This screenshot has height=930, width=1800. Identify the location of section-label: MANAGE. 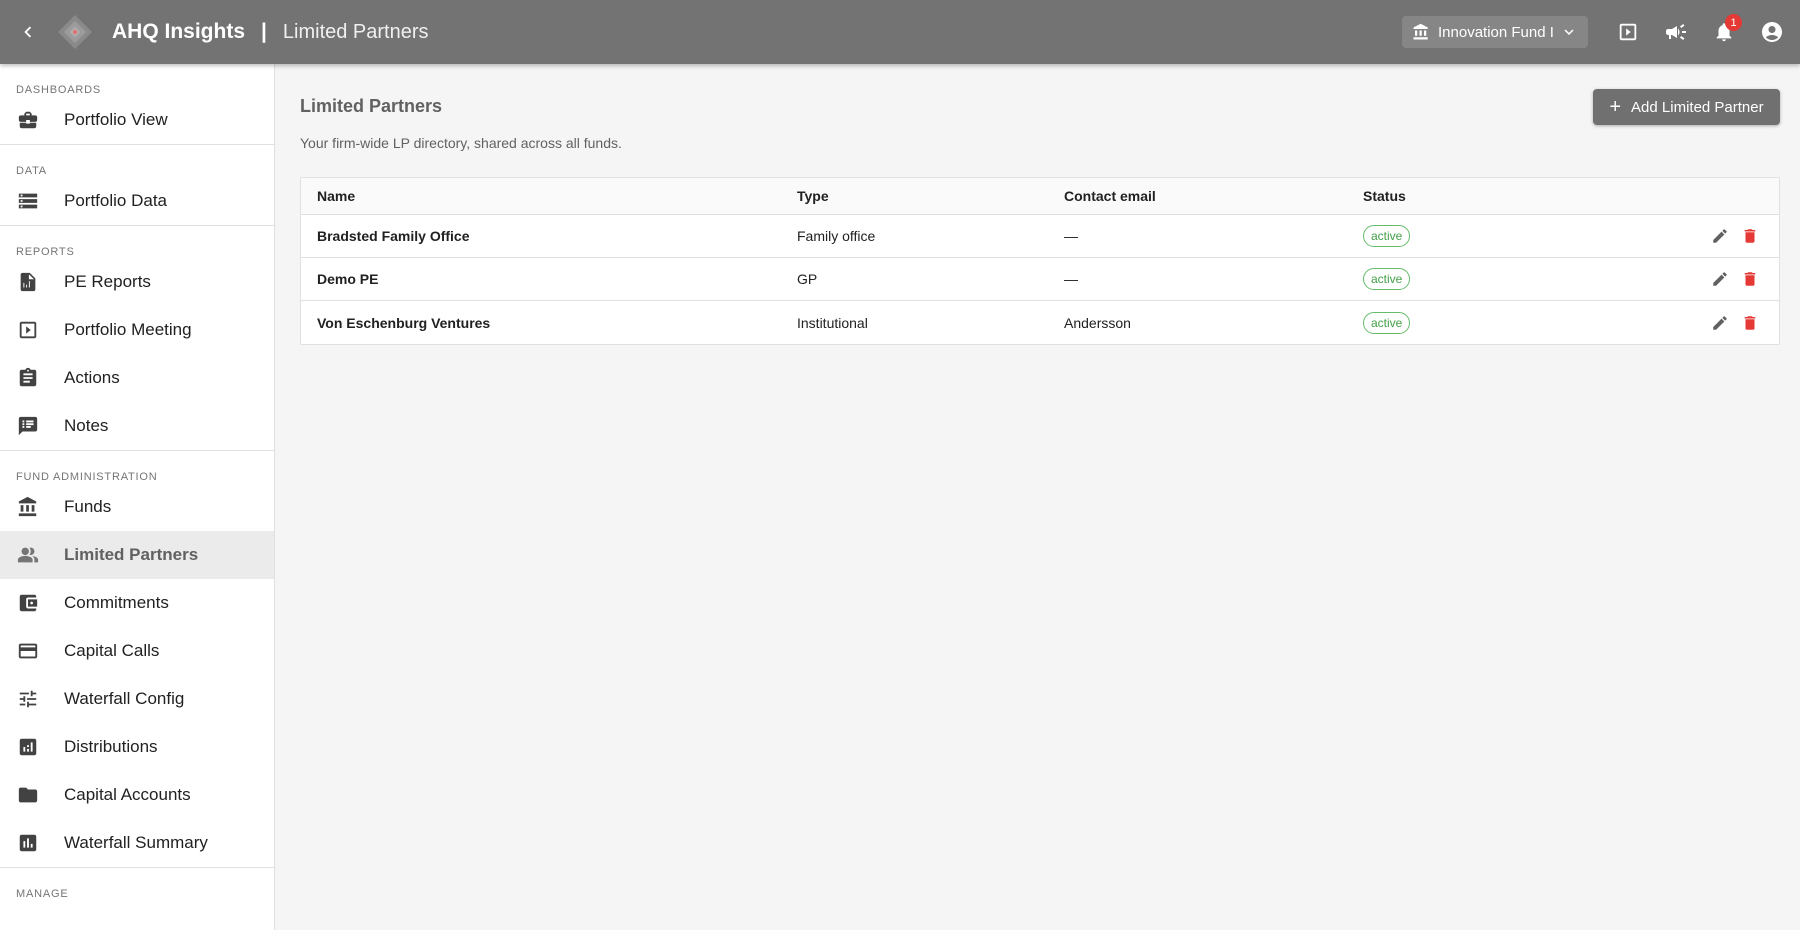
(42, 894).